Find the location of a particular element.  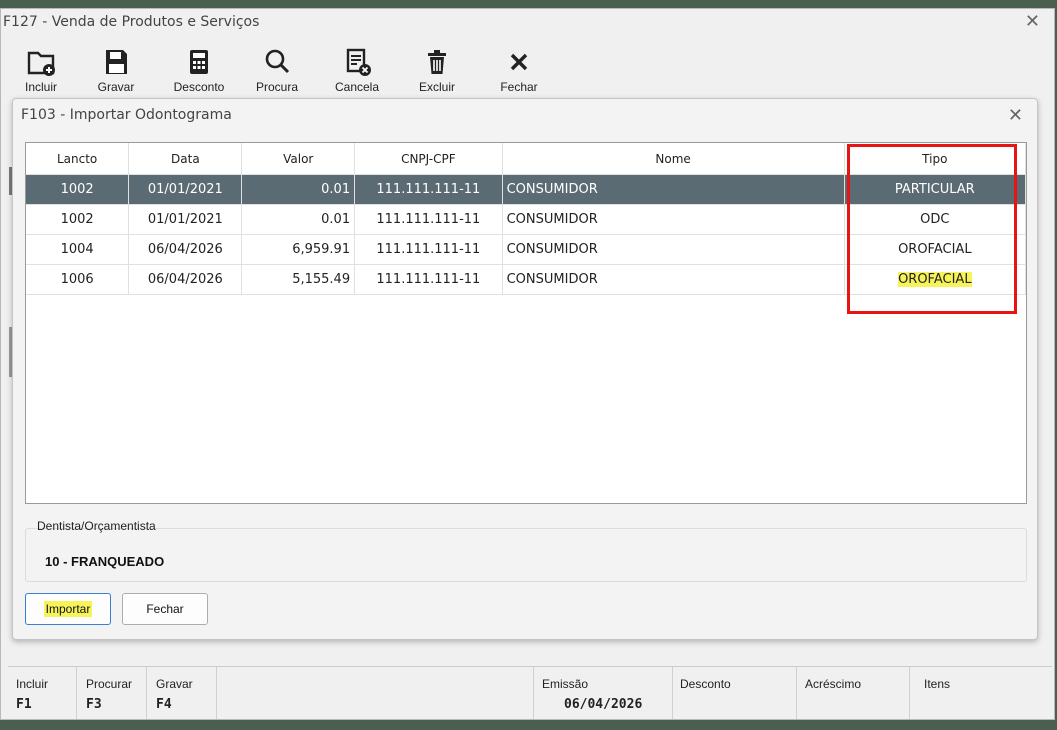

acrescimo-label: Acréscimo is located at coordinates (833, 684).